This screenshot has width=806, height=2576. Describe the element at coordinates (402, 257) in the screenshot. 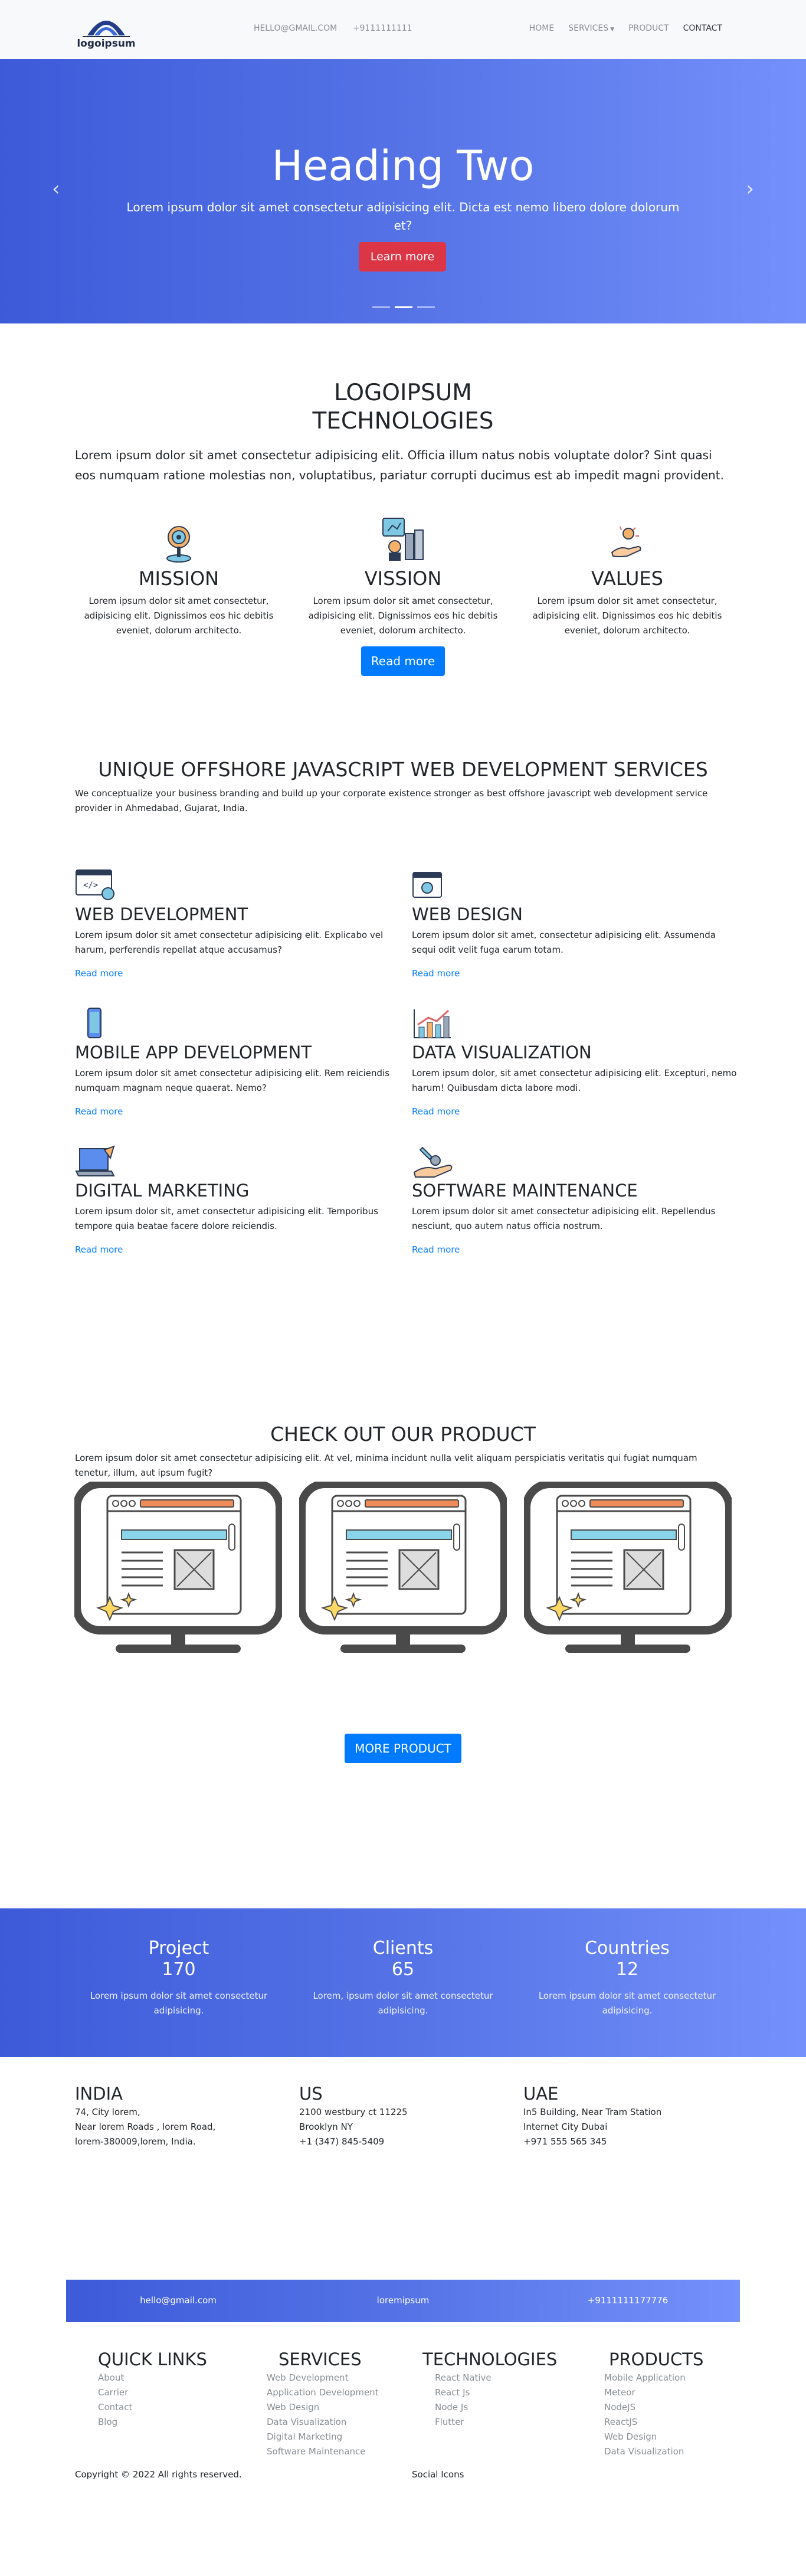

I see `learn-more-button: Learn more` at that location.